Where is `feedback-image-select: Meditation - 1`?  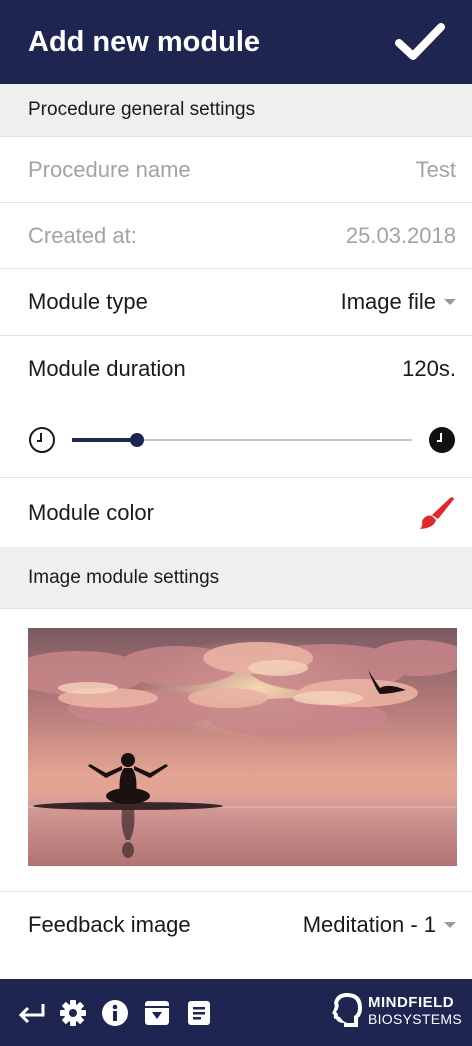 feedback-image-select: Meditation - 1 is located at coordinates (379, 925).